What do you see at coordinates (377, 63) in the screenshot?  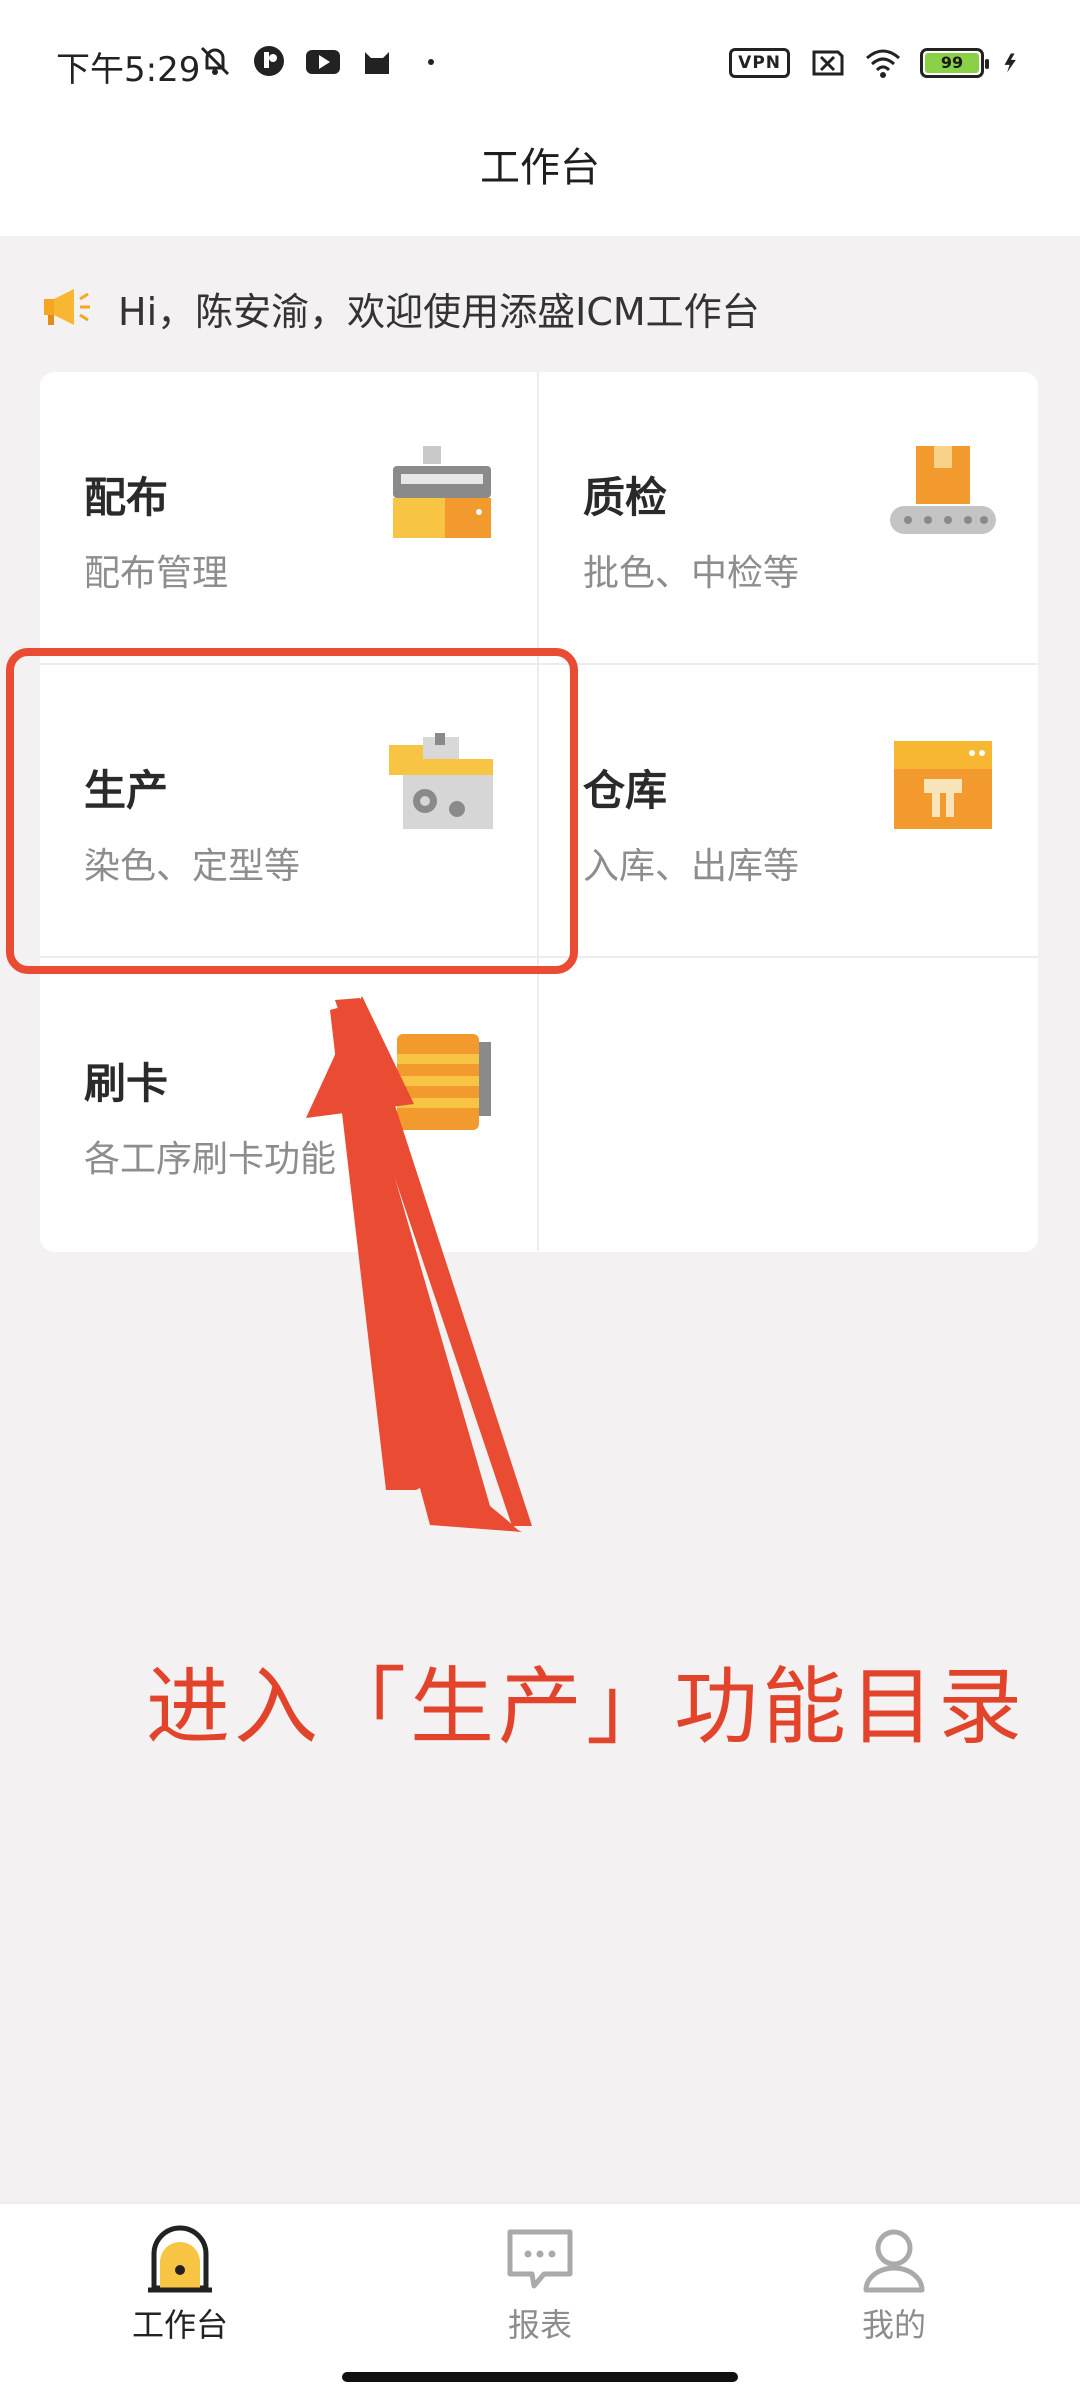 I see `cat-icon` at bounding box center [377, 63].